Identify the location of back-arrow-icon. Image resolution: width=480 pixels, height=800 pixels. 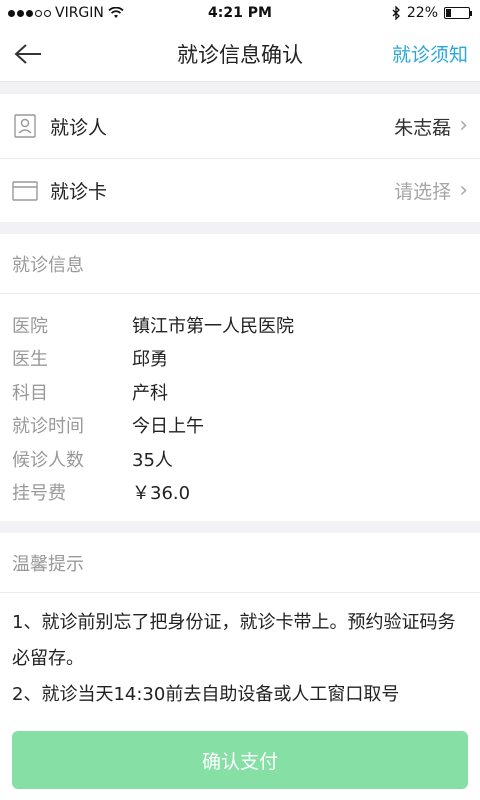
(27, 53).